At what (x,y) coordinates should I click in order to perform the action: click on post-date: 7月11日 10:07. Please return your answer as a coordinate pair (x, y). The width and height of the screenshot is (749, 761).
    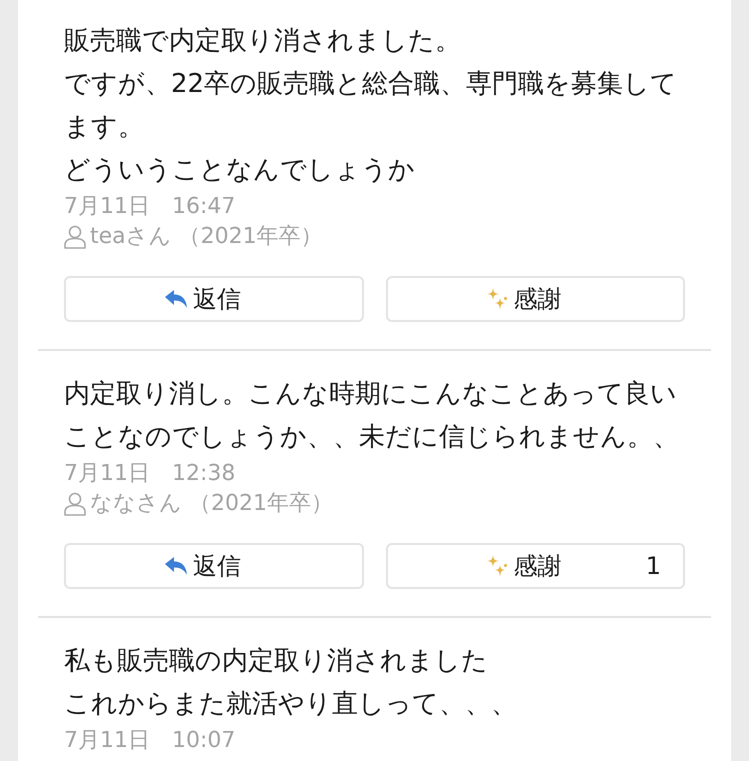
    Looking at the image, I should click on (150, 741).